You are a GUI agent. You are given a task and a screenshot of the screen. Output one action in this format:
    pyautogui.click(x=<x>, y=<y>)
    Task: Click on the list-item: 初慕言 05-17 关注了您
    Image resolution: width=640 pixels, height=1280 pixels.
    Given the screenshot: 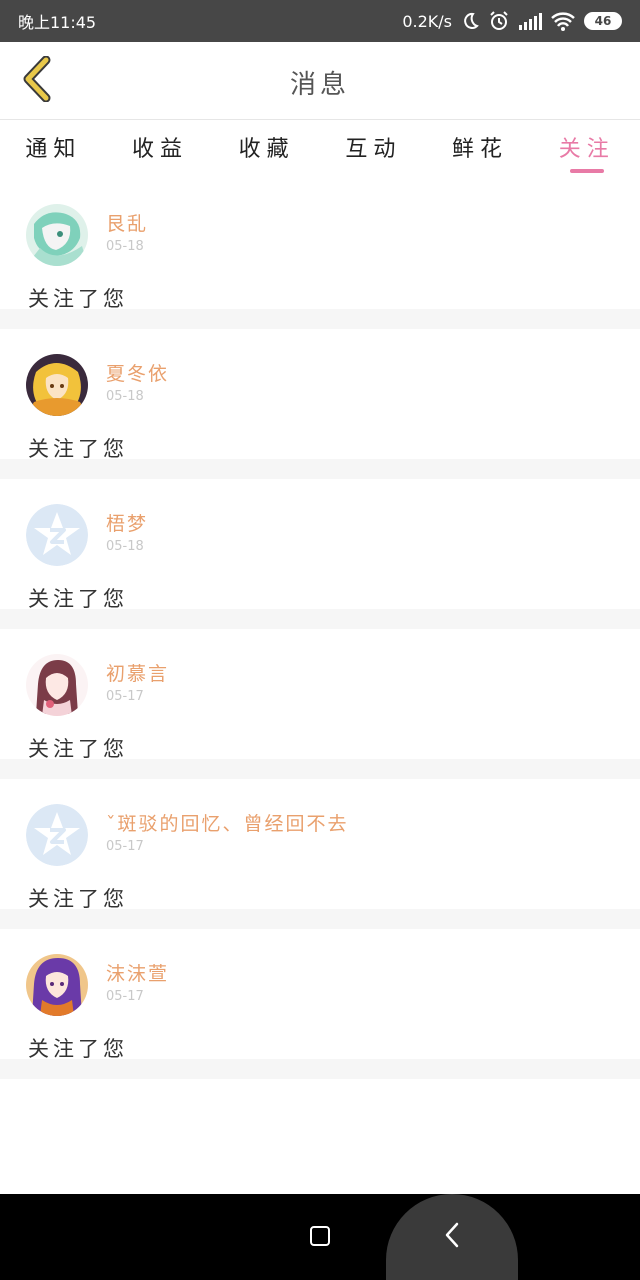 What is the action you would take?
    pyautogui.click(x=320, y=704)
    